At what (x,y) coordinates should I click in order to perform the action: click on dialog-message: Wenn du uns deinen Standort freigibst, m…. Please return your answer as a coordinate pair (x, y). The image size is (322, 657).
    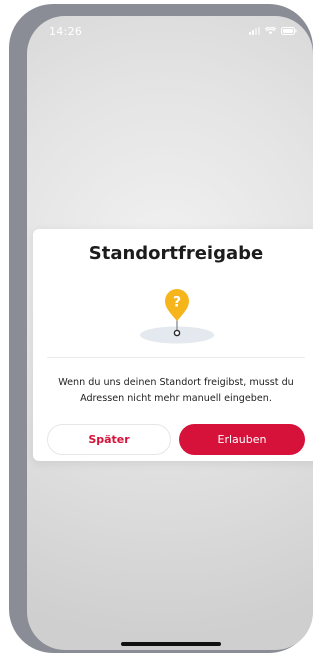
    Looking at the image, I should click on (176, 390).